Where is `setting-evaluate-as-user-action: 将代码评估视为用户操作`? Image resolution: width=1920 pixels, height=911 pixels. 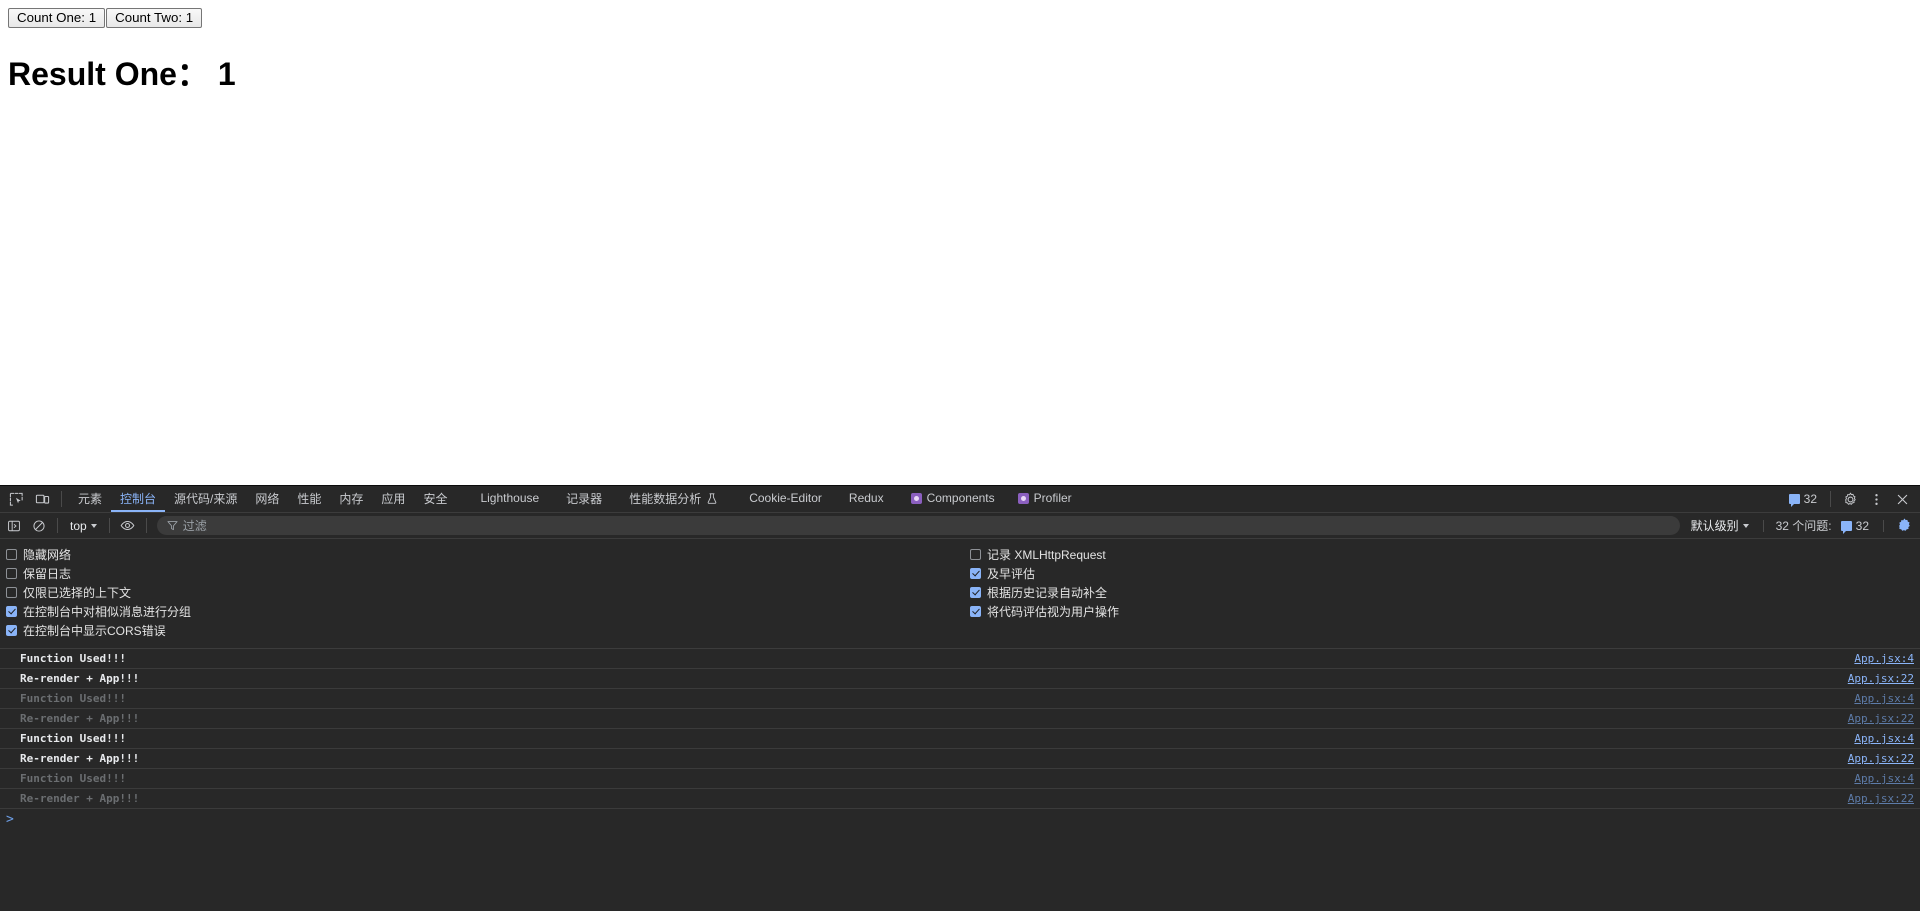 setting-evaluate-as-user-action: 将代码评估视为用户操作 is located at coordinates (1445, 611).